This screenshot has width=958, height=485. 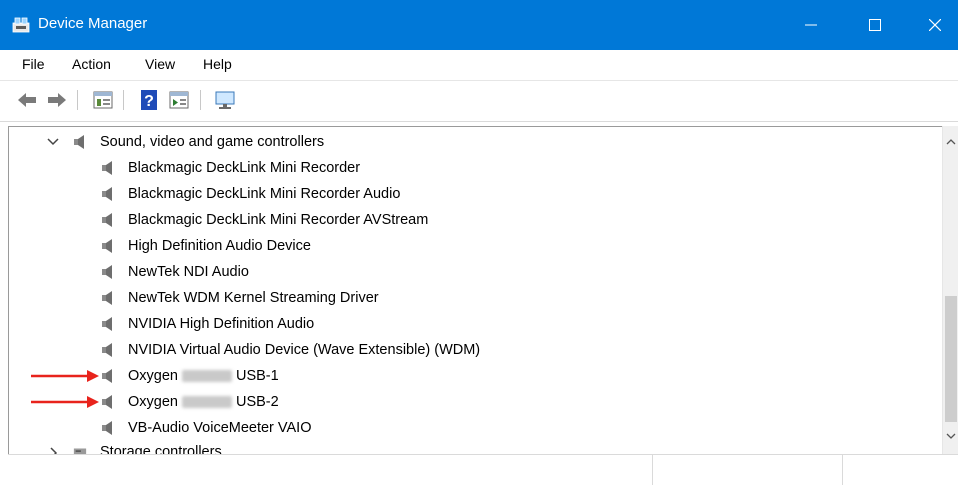 I want to click on device-row: NewTek NDI Audio, so click(x=476, y=272).